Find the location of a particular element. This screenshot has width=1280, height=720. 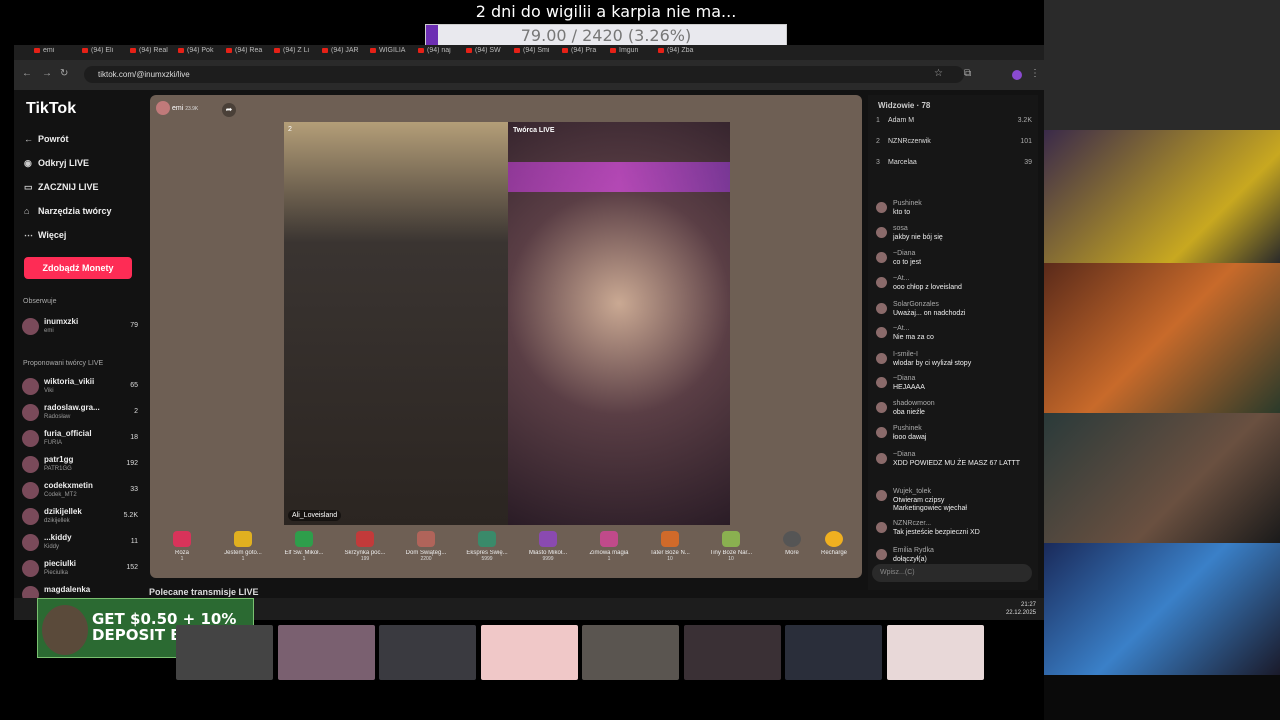

gift-item: Elf Św. Mikoł... 1 is located at coordinates (304, 546).